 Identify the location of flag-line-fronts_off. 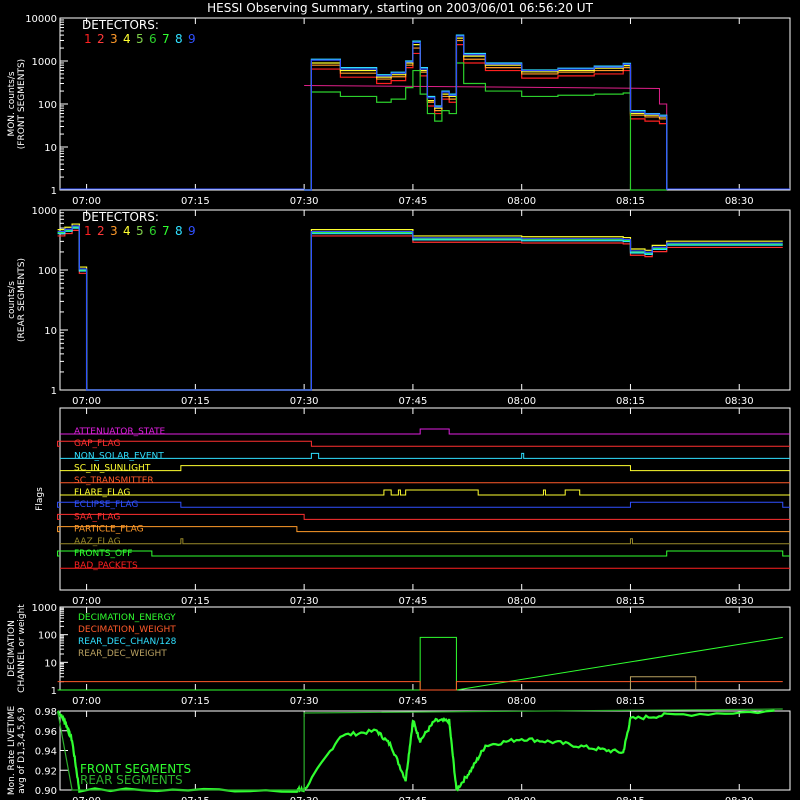
(423, 553).